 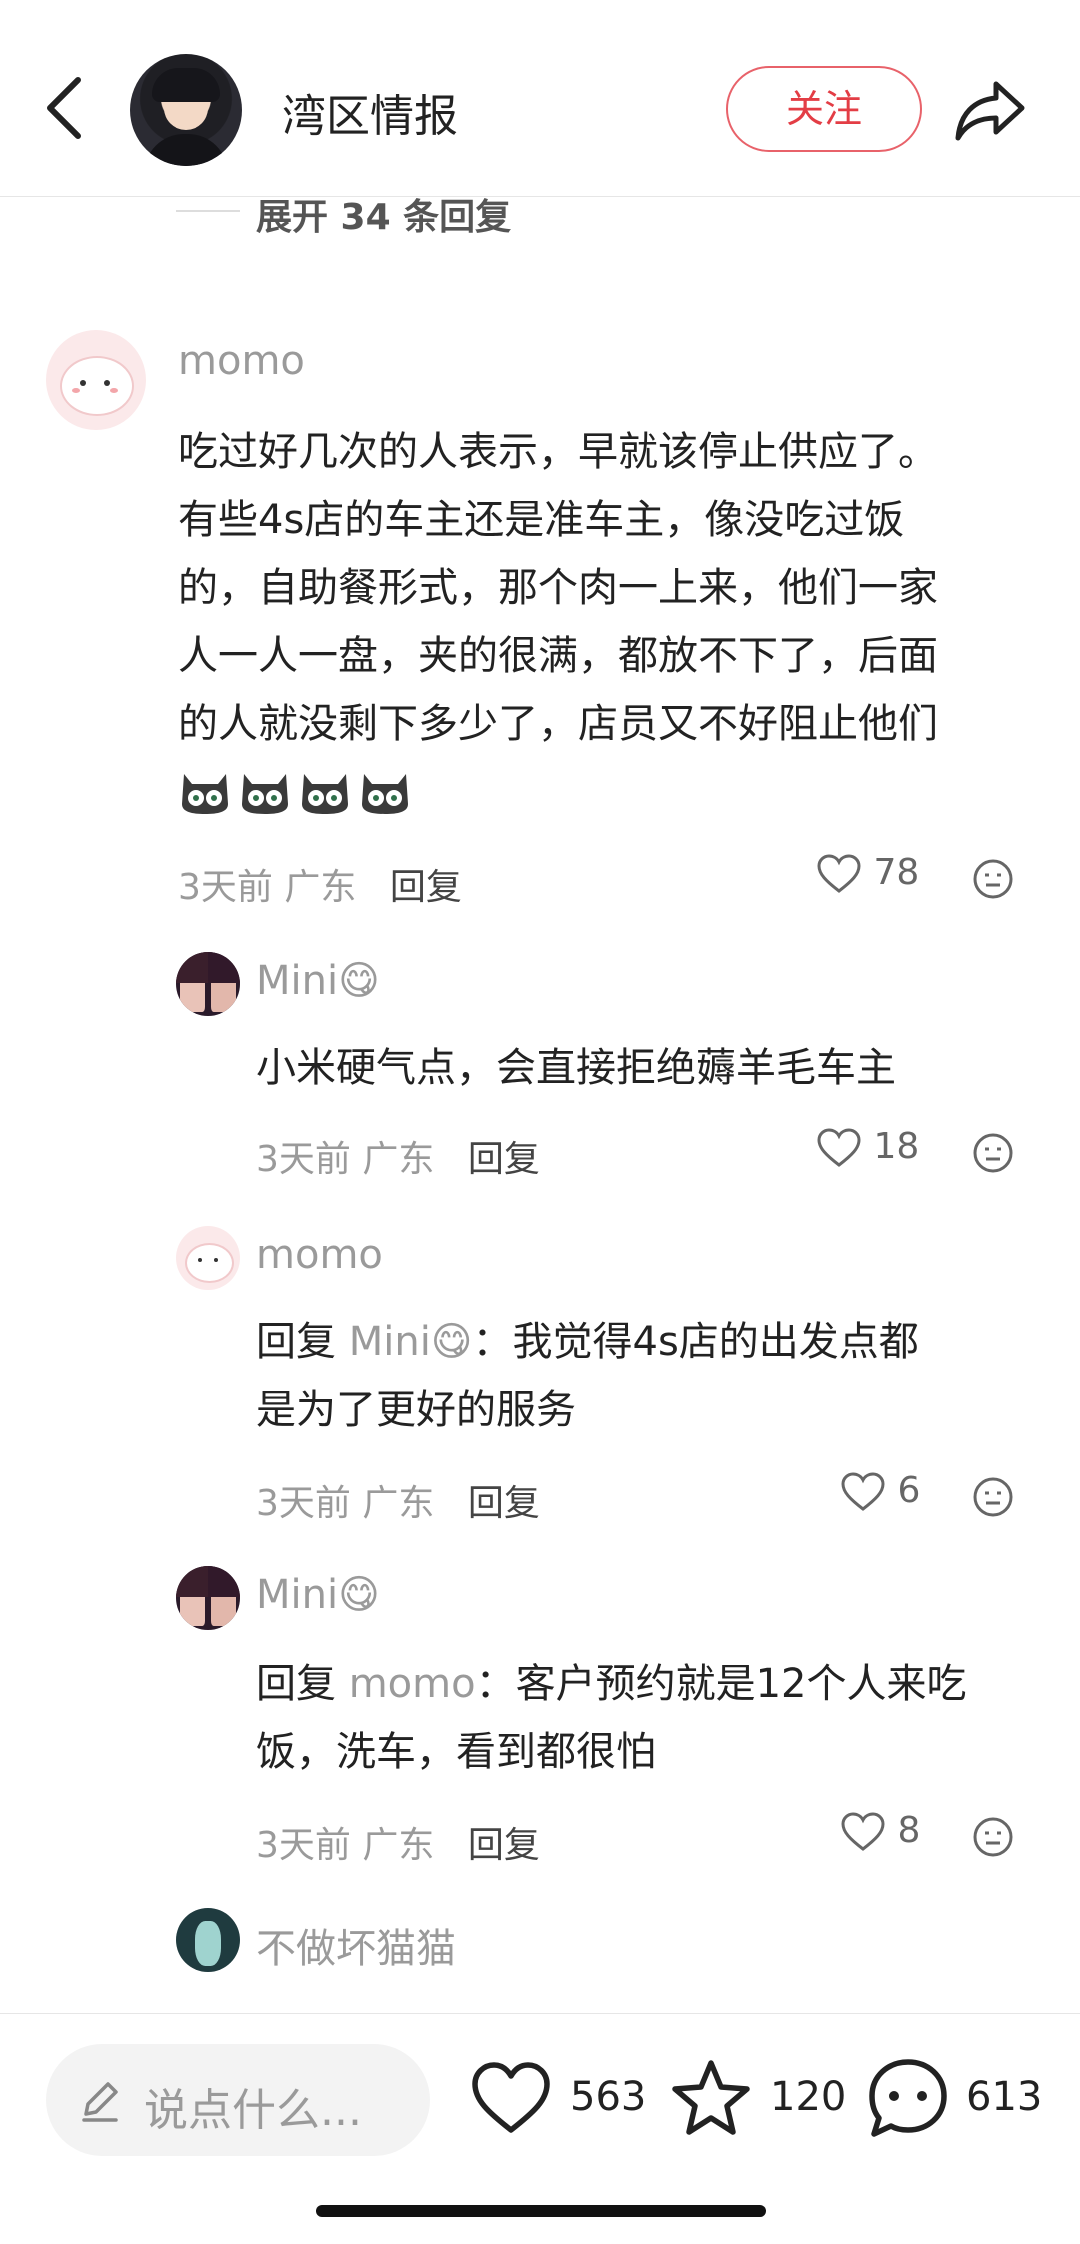 What do you see at coordinates (456, 1752) in the screenshot?
I see `comment-line: 饭，洗车，看到都很怕` at bounding box center [456, 1752].